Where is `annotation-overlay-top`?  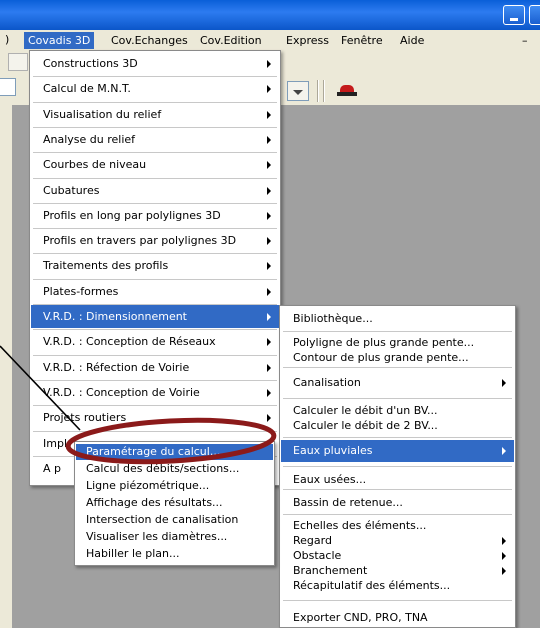
annotation-overlay-top is located at coordinates (171, 441).